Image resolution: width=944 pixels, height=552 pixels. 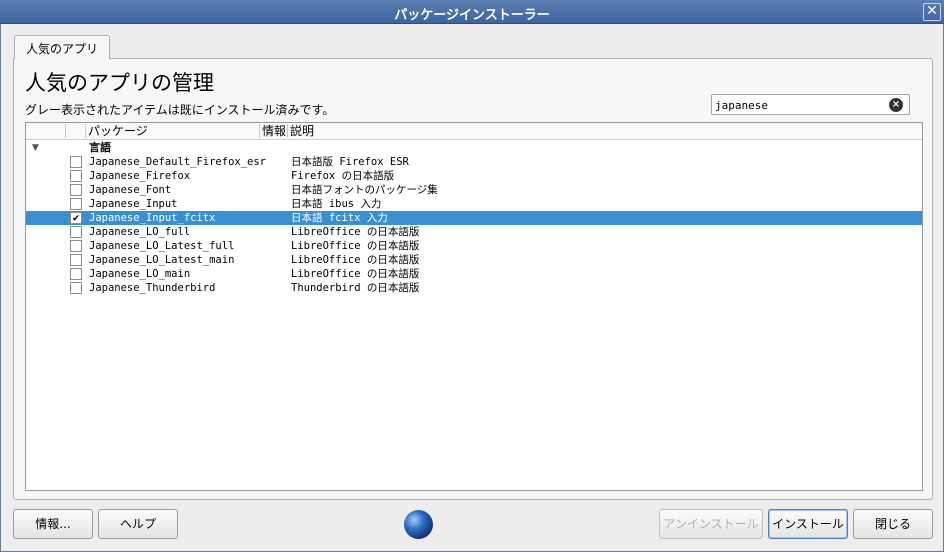 I want to click on search-input, so click(x=800, y=105).